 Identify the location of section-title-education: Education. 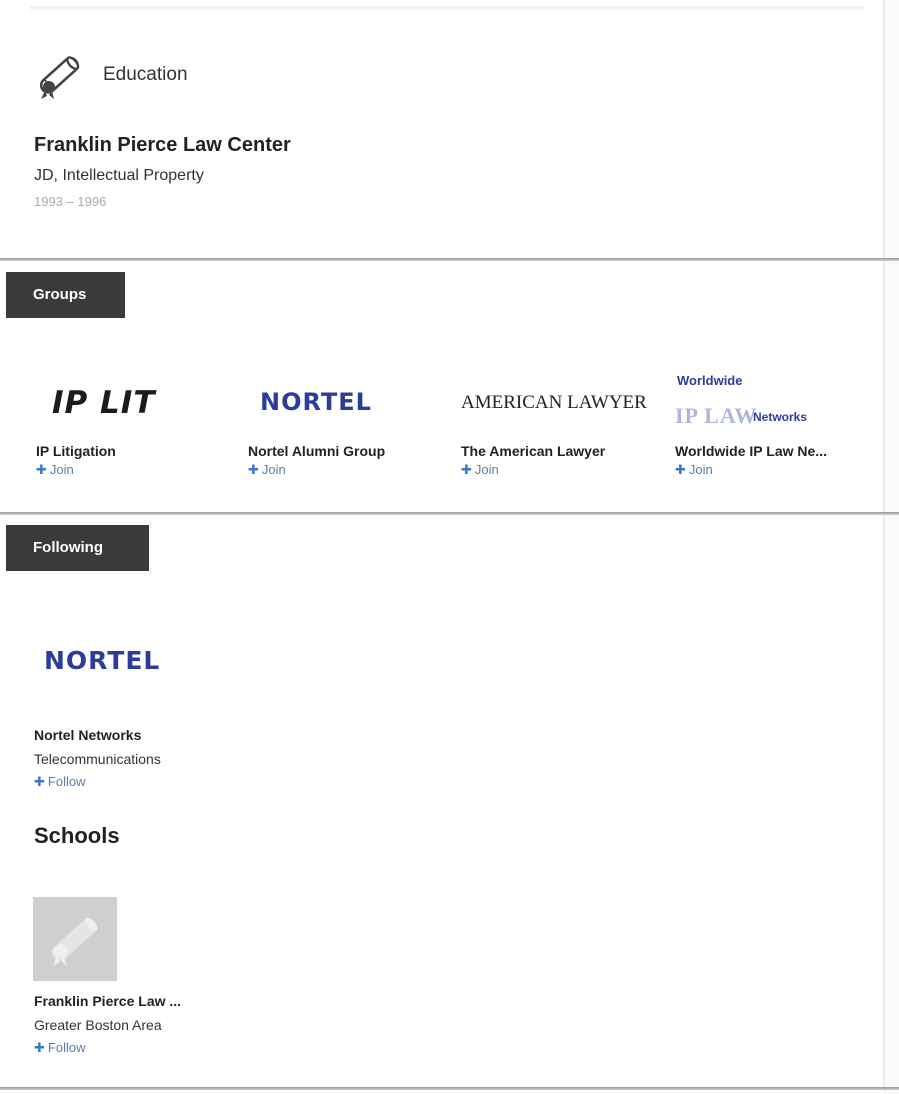
(145, 74).